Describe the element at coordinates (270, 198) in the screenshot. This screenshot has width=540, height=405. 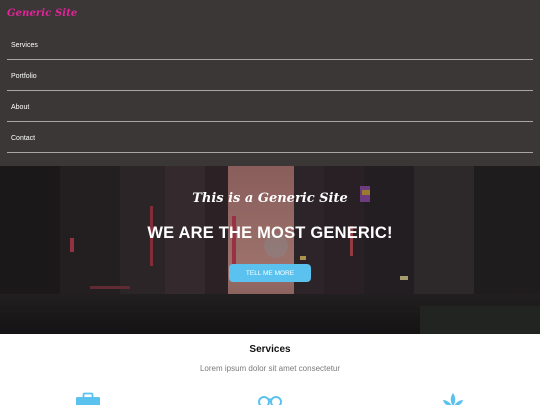
I see `hero-tagline: This is a Generic Site` at that location.